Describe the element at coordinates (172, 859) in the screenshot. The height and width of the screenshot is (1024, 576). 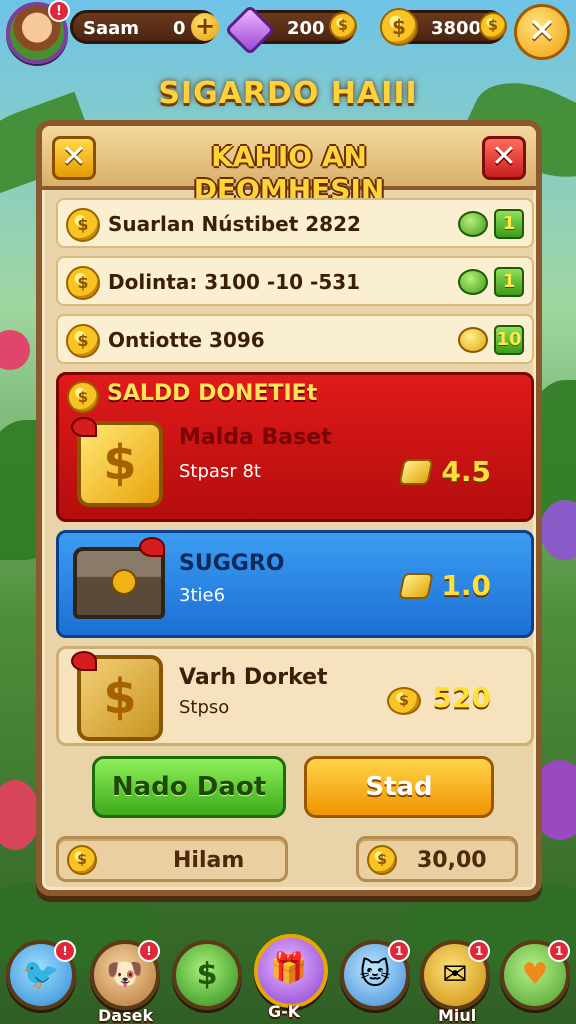
I see `left-field: $ Hilam` at that location.